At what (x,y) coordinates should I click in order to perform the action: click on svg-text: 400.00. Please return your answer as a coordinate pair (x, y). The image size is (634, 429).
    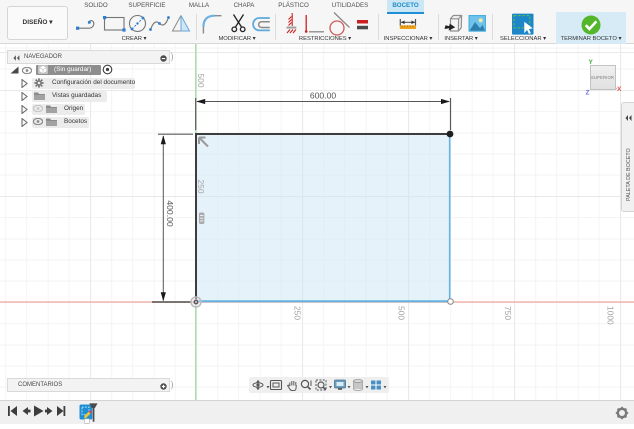
    Looking at the image, I should click on (170, 213).